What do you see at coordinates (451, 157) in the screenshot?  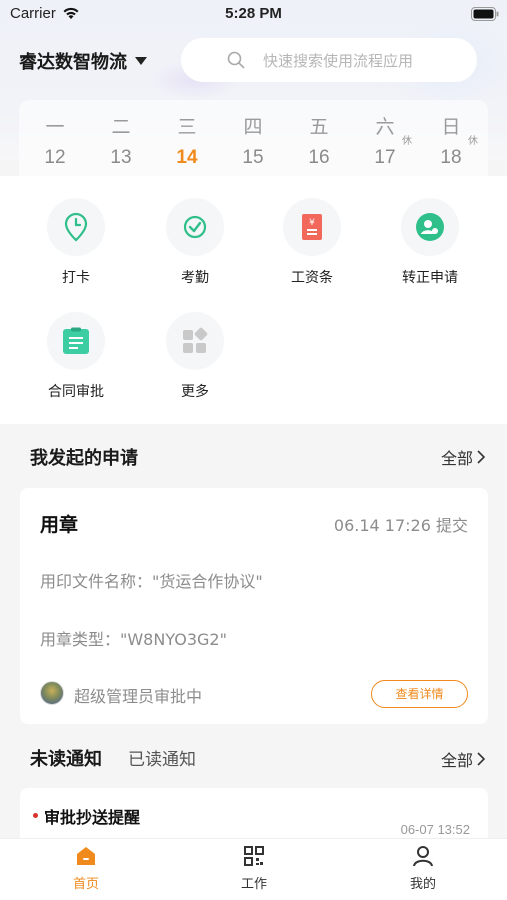 I see `day-number: 18` at bounding box center [451, 157].